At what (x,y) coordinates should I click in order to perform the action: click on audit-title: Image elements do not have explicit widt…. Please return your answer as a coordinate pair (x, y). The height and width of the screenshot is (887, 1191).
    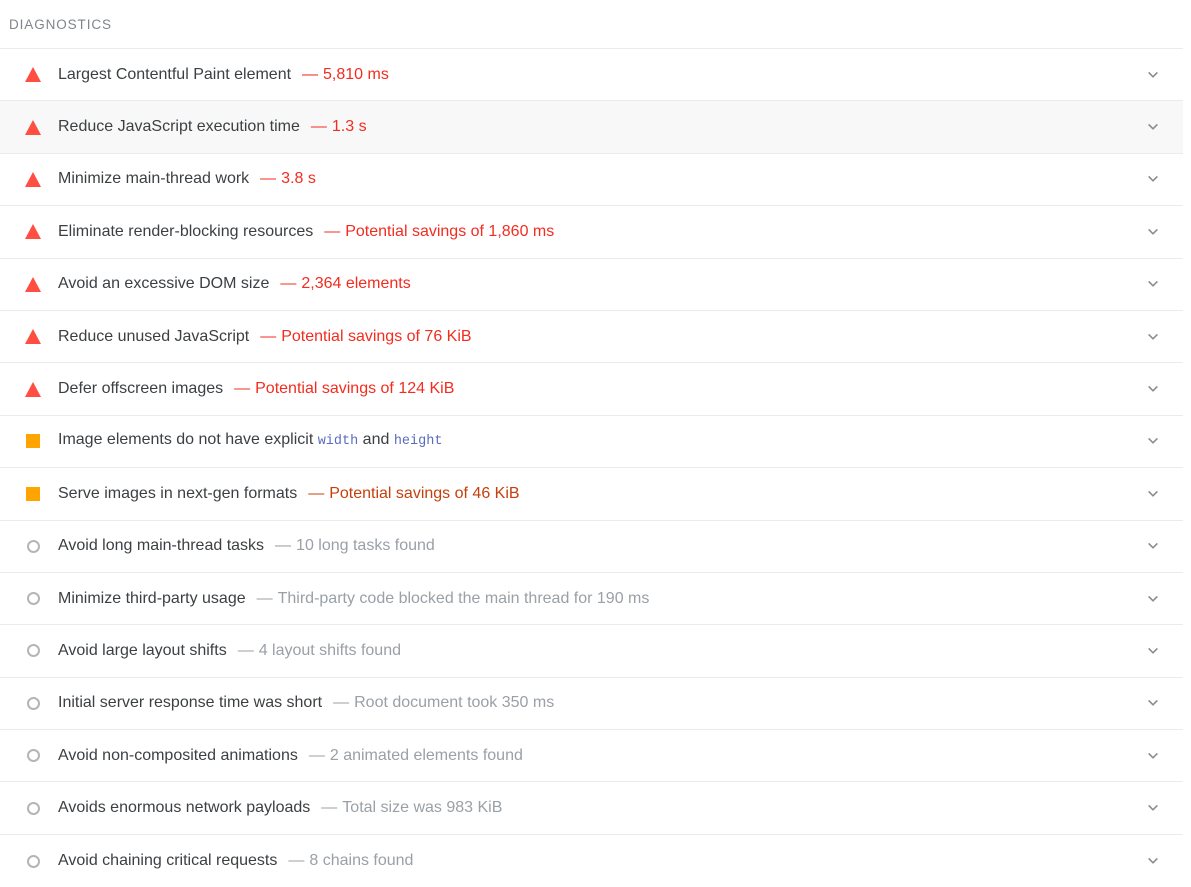
    Looking at the image, I should click on (250, 441).